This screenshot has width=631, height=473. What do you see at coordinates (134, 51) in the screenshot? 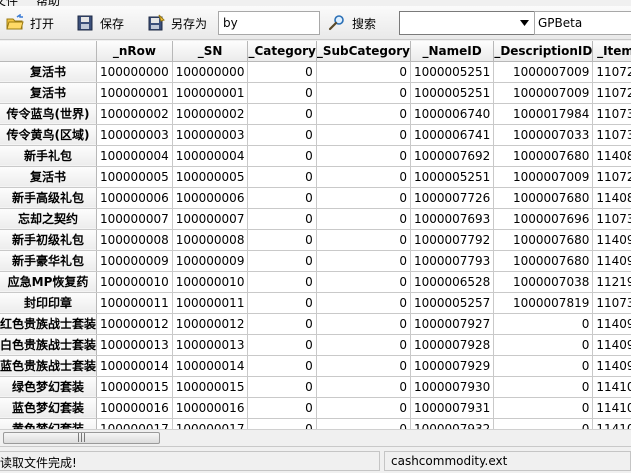
I see `column-header: _nRow` at bounding box center [134, 51].